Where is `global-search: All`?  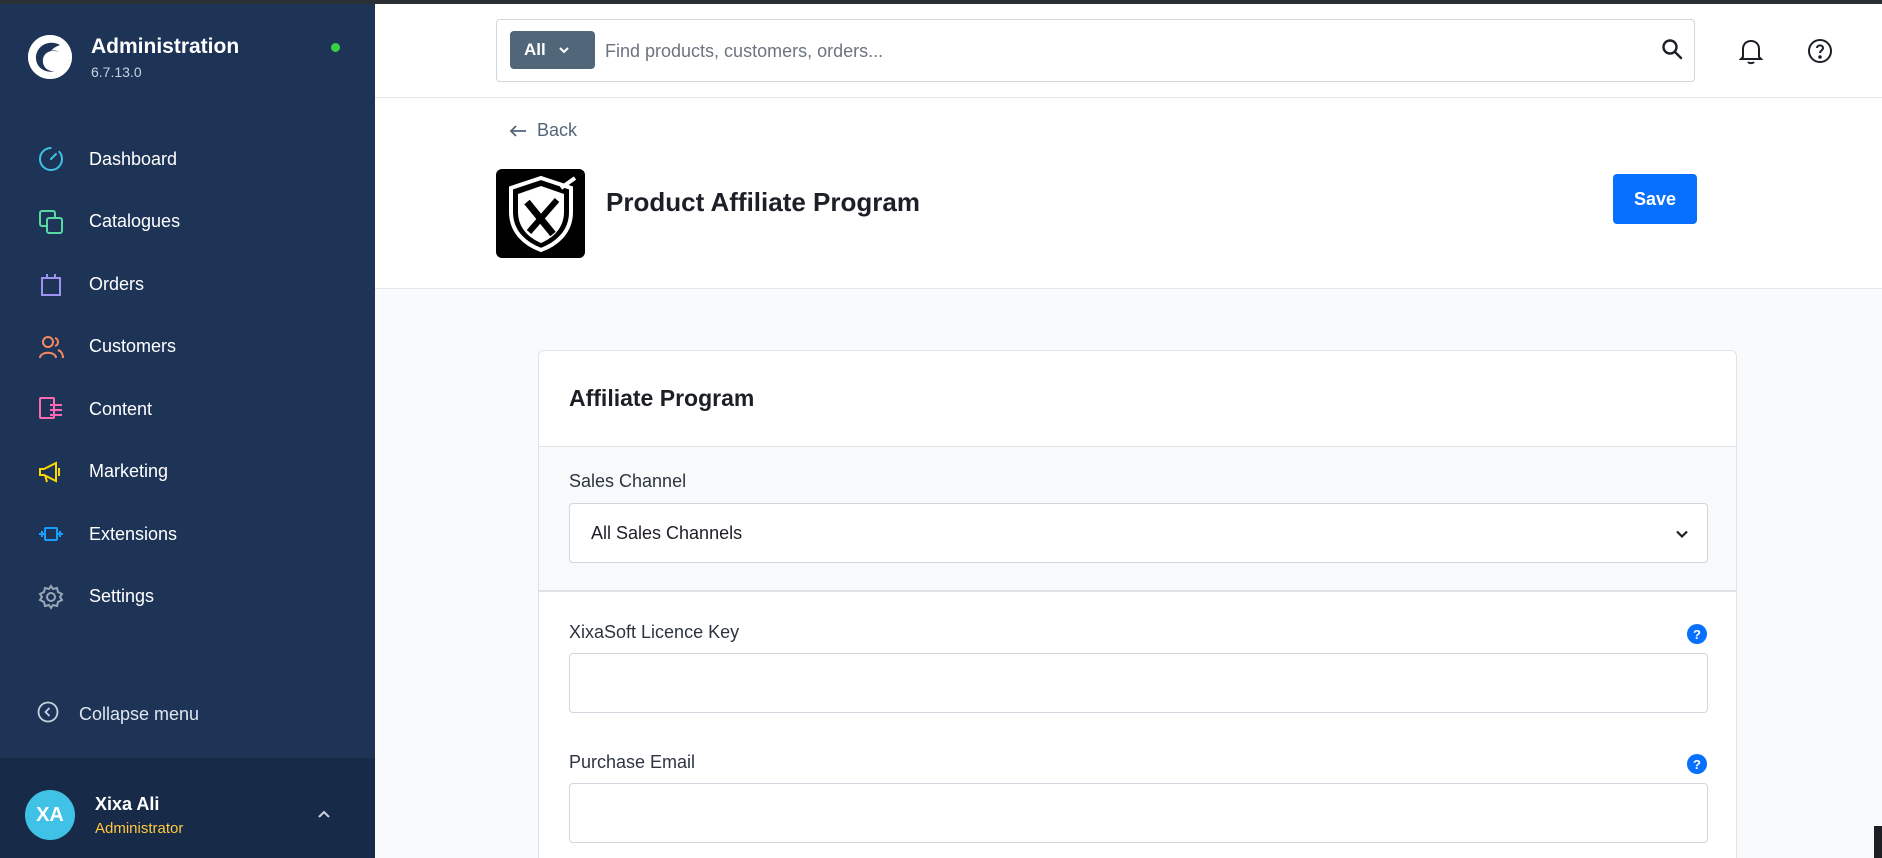
global-search: All is located at coordinates (1095, 50).